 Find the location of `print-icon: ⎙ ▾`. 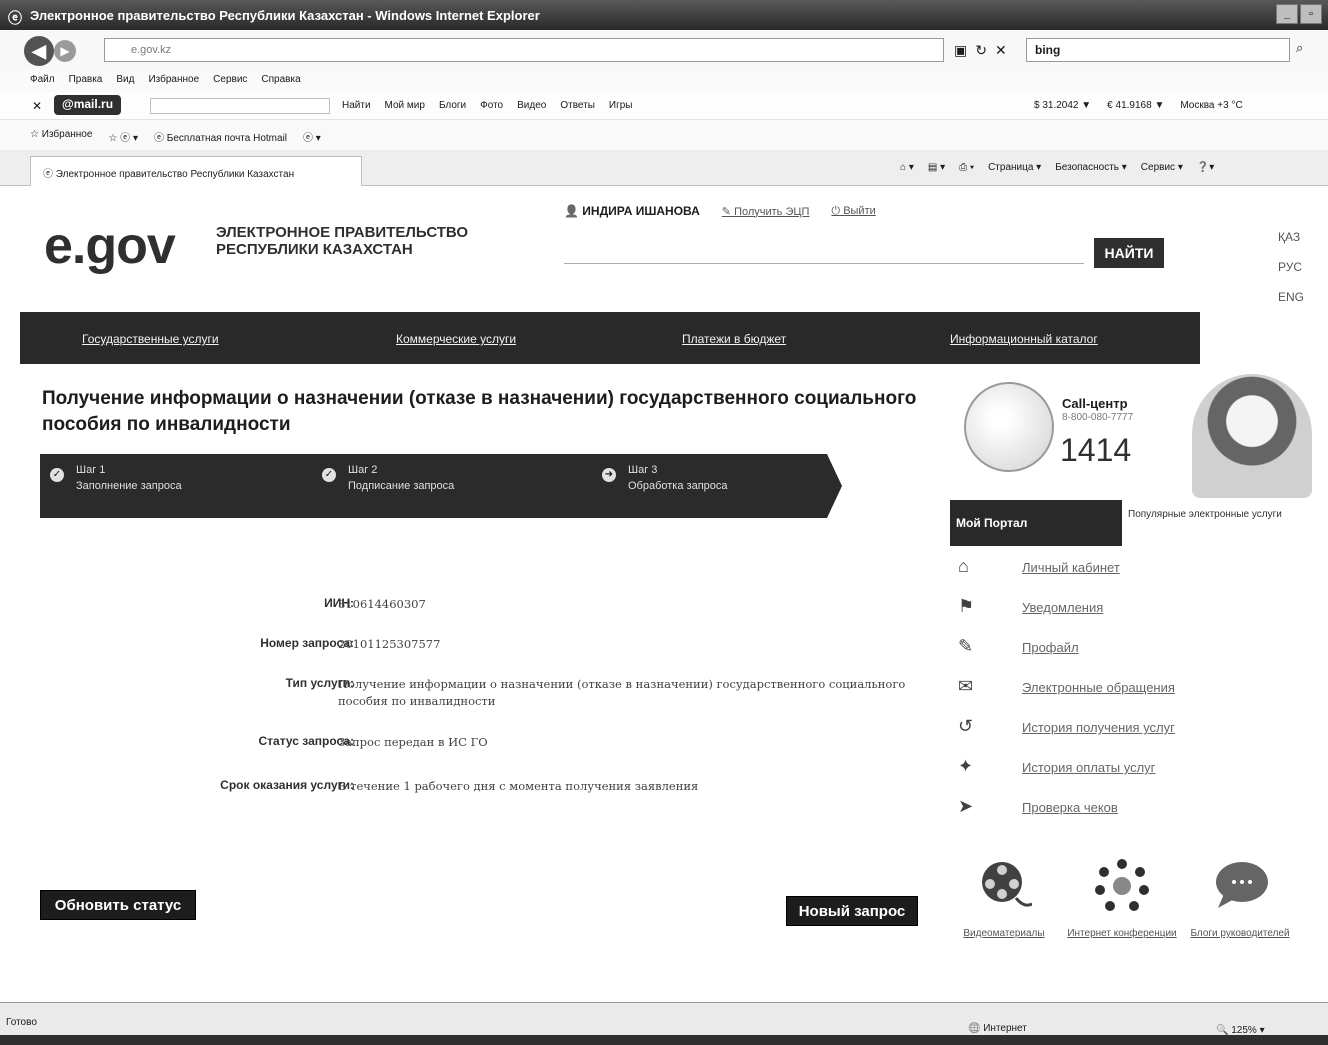

print-icon: ⎙ ▾ is located at coordinates (966, 167).